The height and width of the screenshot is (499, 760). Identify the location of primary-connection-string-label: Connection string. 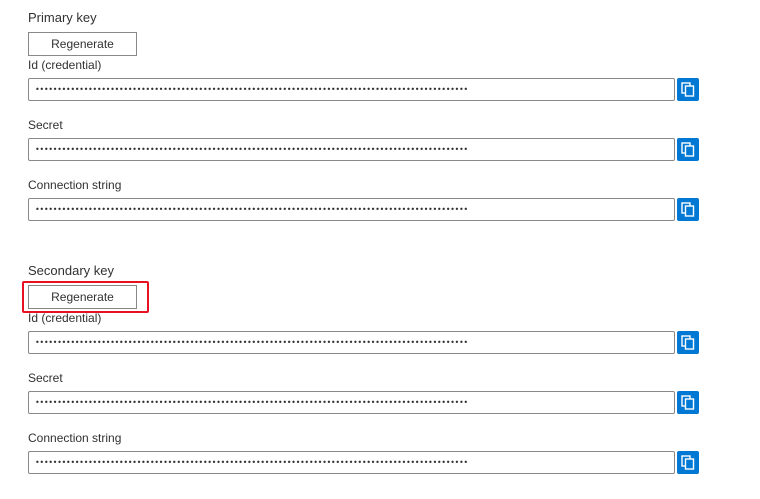
(75, 185).